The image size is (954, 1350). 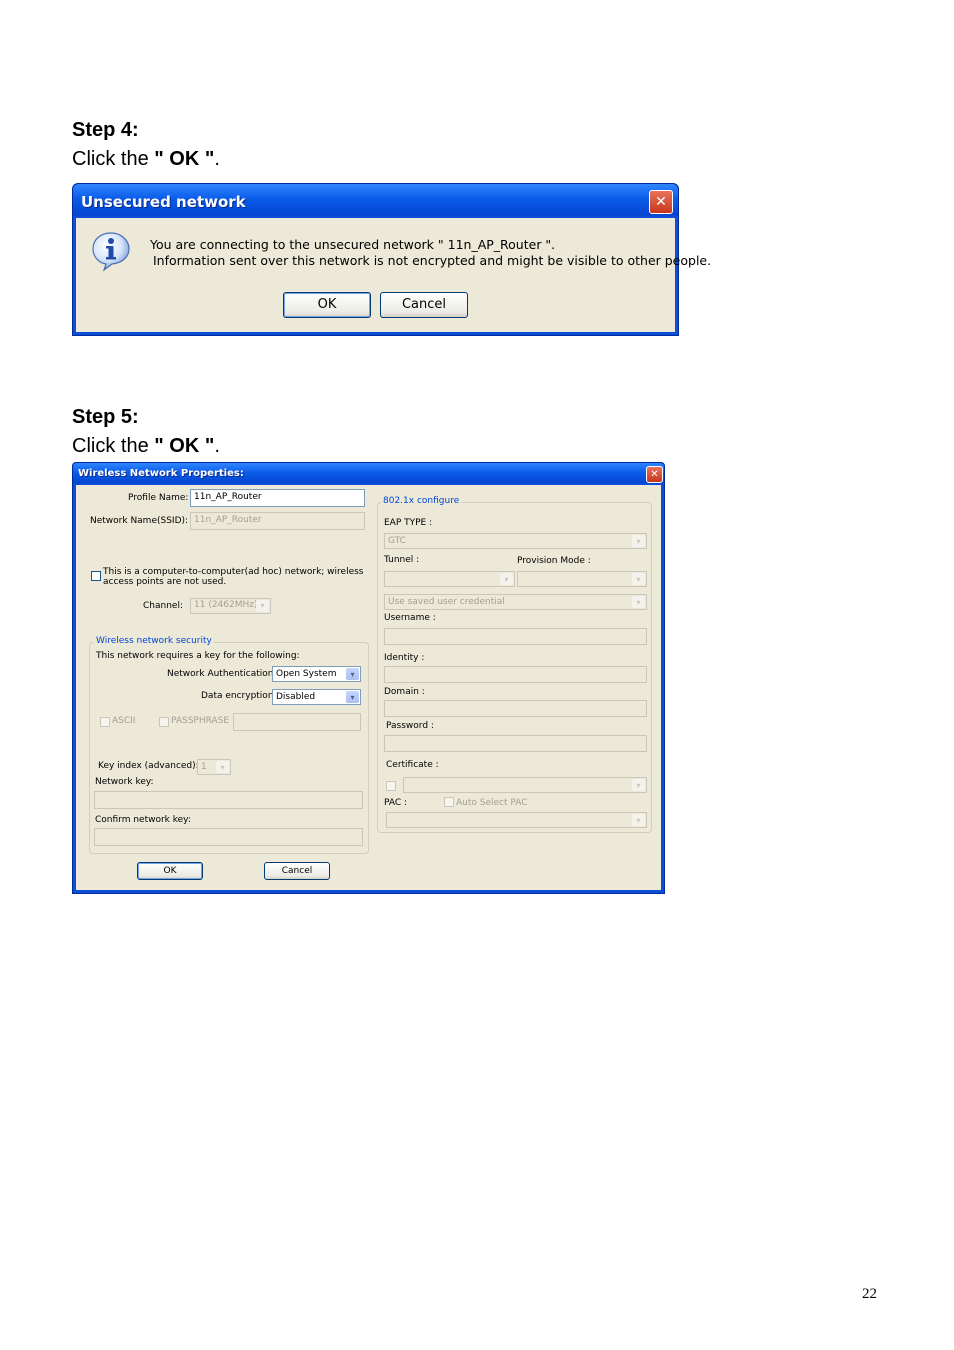 I want to click on step5-instruction: Click the " OK "., so click(x=146, y=446).